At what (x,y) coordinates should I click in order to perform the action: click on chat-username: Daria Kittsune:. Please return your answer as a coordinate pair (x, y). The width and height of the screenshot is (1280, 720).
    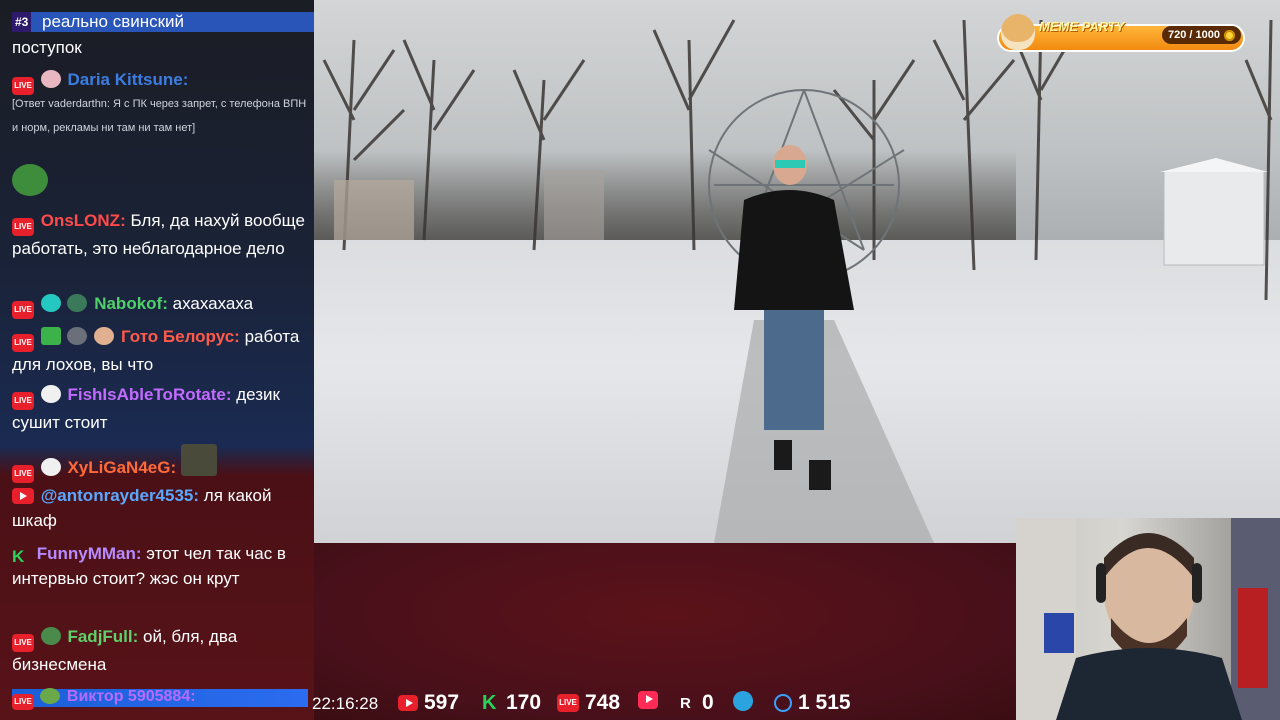
    Looking at the image, I should click on (127, 79).